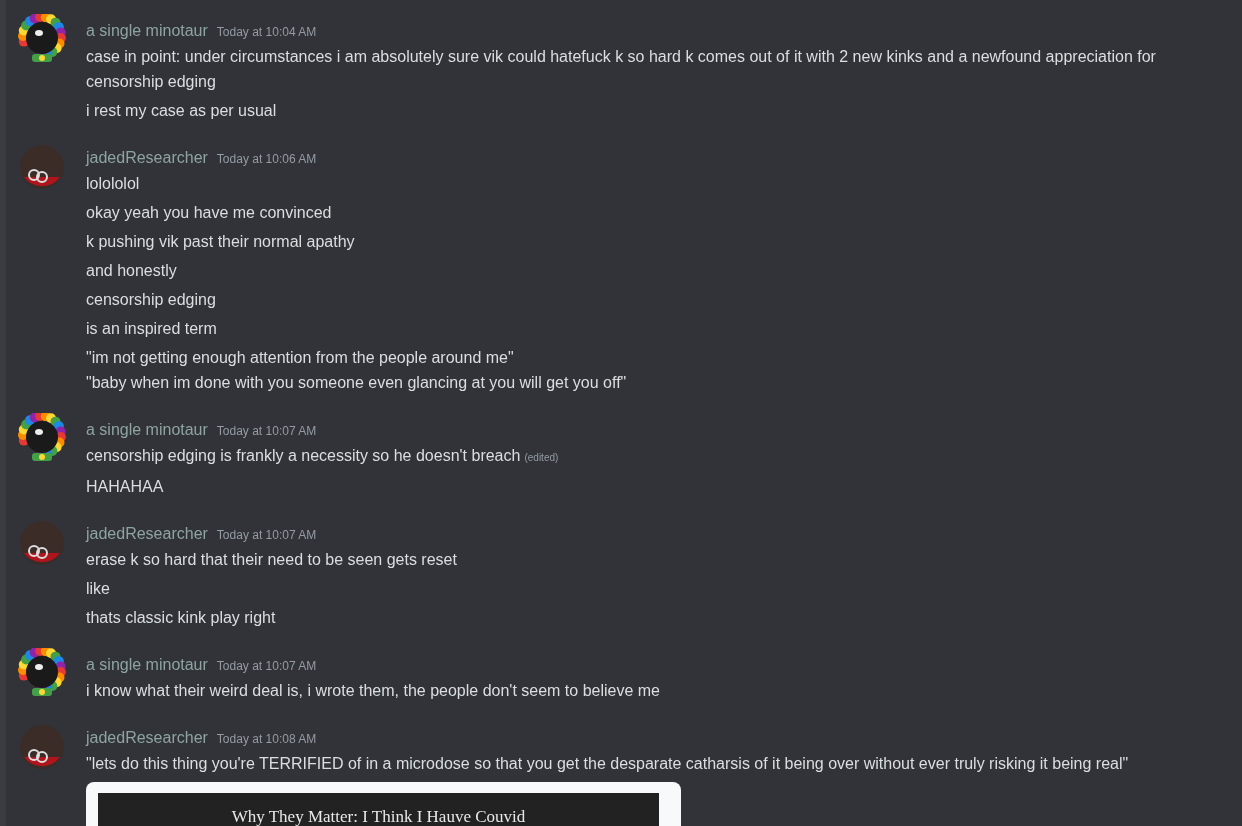  What do you see at coordinates (182, 111) in the screenshot?
I see `message-text: i rest my case as per usual` at bounding box center [182, 111].